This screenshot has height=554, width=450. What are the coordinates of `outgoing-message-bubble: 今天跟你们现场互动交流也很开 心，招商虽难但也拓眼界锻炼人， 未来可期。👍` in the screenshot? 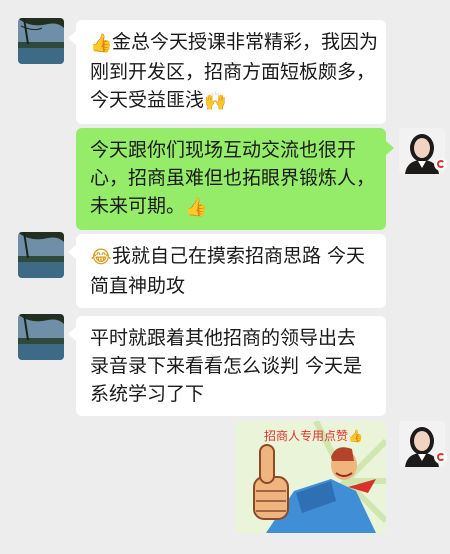 It's located at (231, 179).